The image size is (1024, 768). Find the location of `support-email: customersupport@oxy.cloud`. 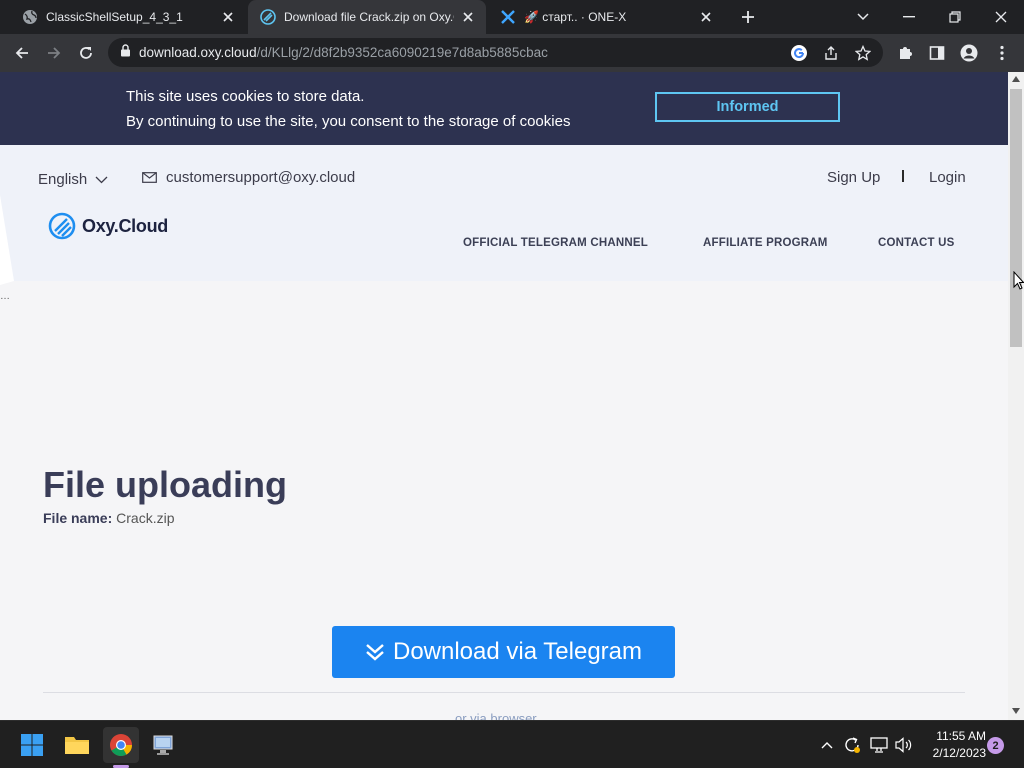

support-email: customersupport@oxy.cloud is located at coordinates (248, 177).